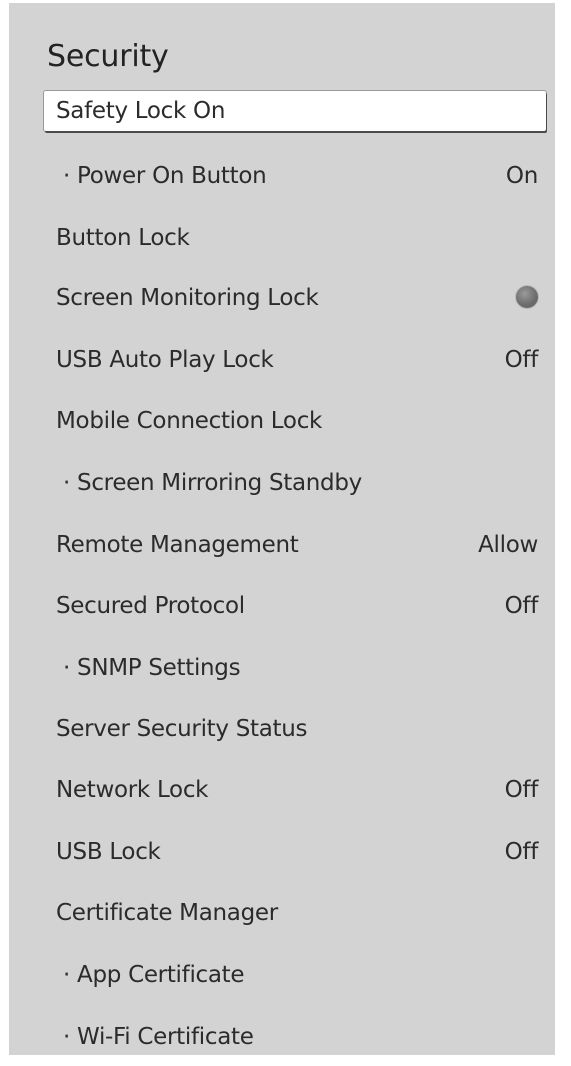  Describe the element at coordinates (521, 176) in the screenshot. I see `menu-item-value: On` at that location.